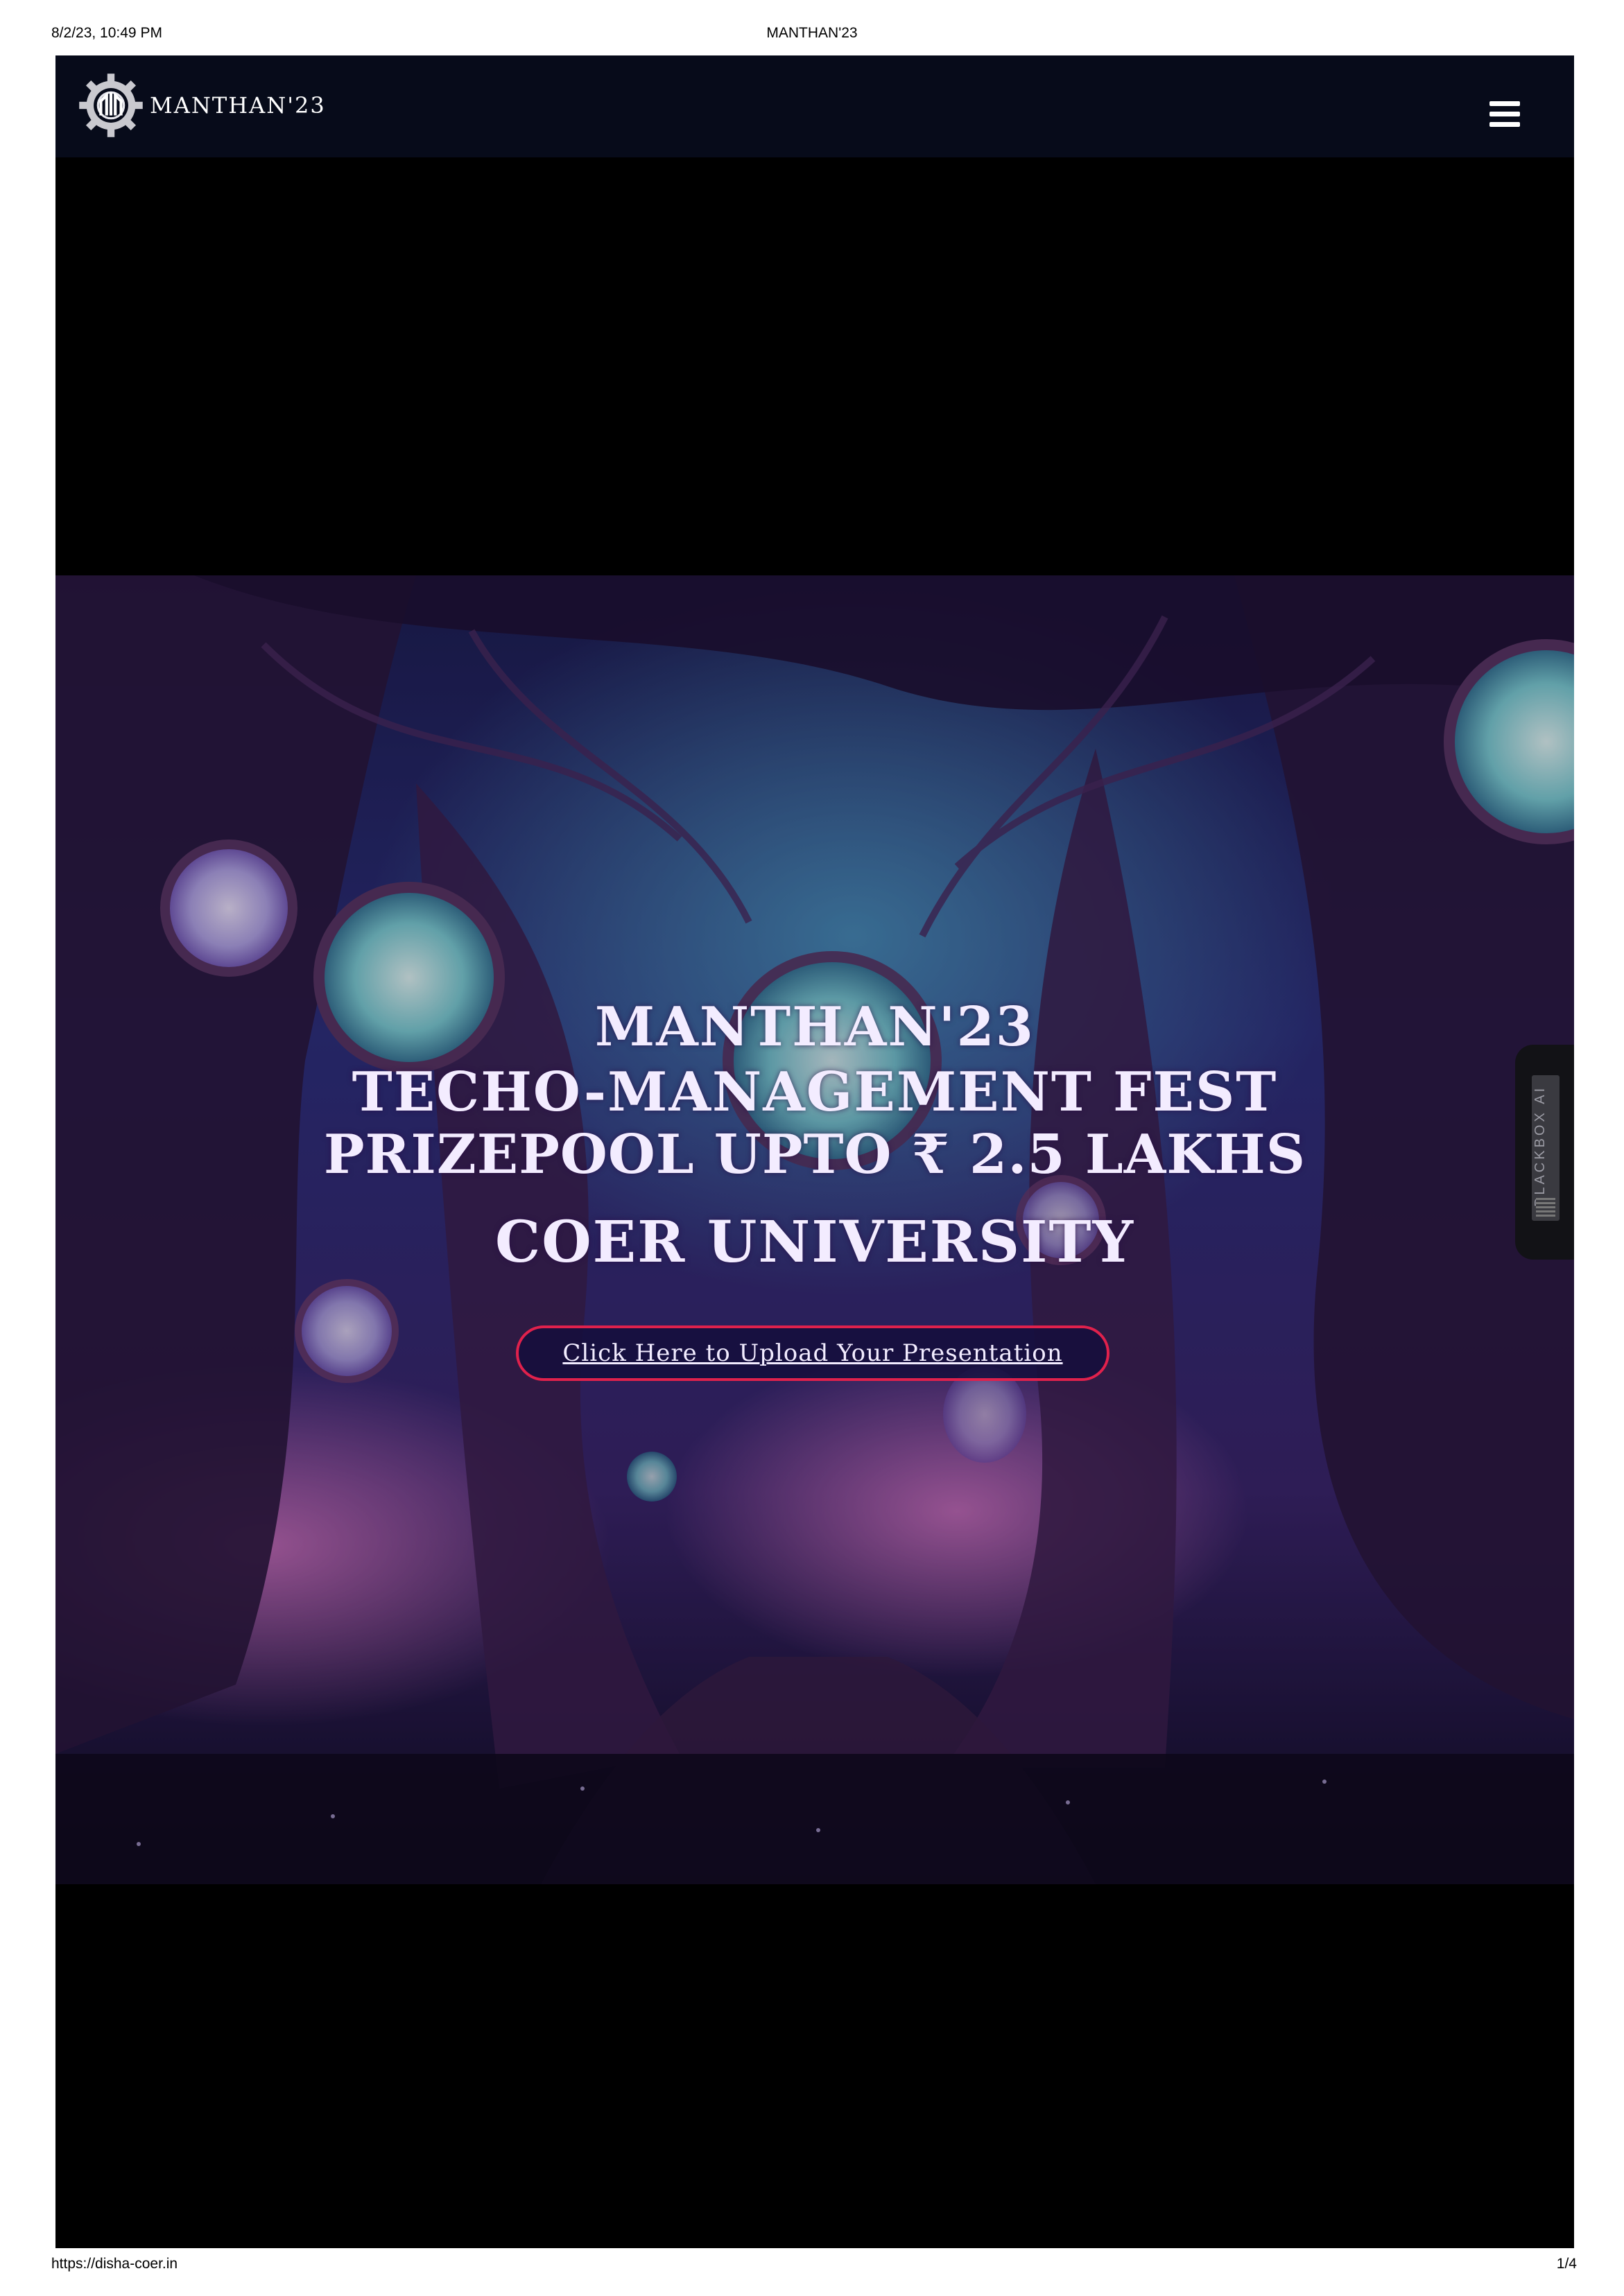 This screenshot has height=2296, width=1624. Describe the element at coordinates (238, 105) in the screenshot. I see `logo-text: MANTHAN'23` at that location.